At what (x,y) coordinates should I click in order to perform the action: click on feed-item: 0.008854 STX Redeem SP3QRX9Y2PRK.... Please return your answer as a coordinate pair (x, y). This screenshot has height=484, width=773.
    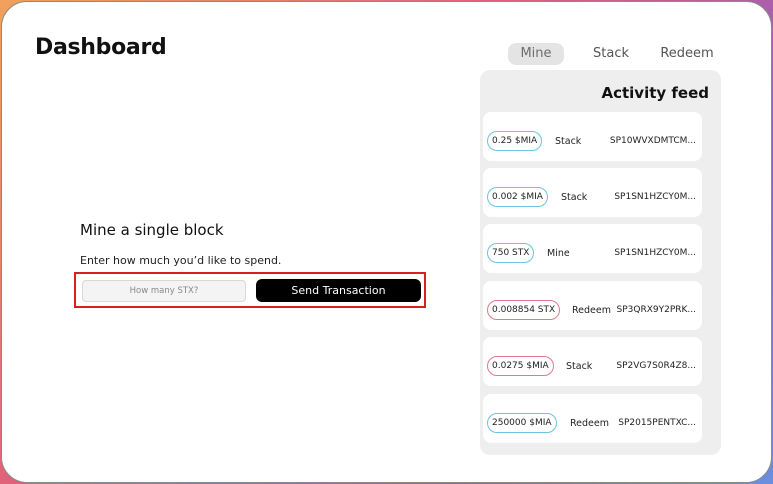
    Looking at the image, I should click on (592, 305).